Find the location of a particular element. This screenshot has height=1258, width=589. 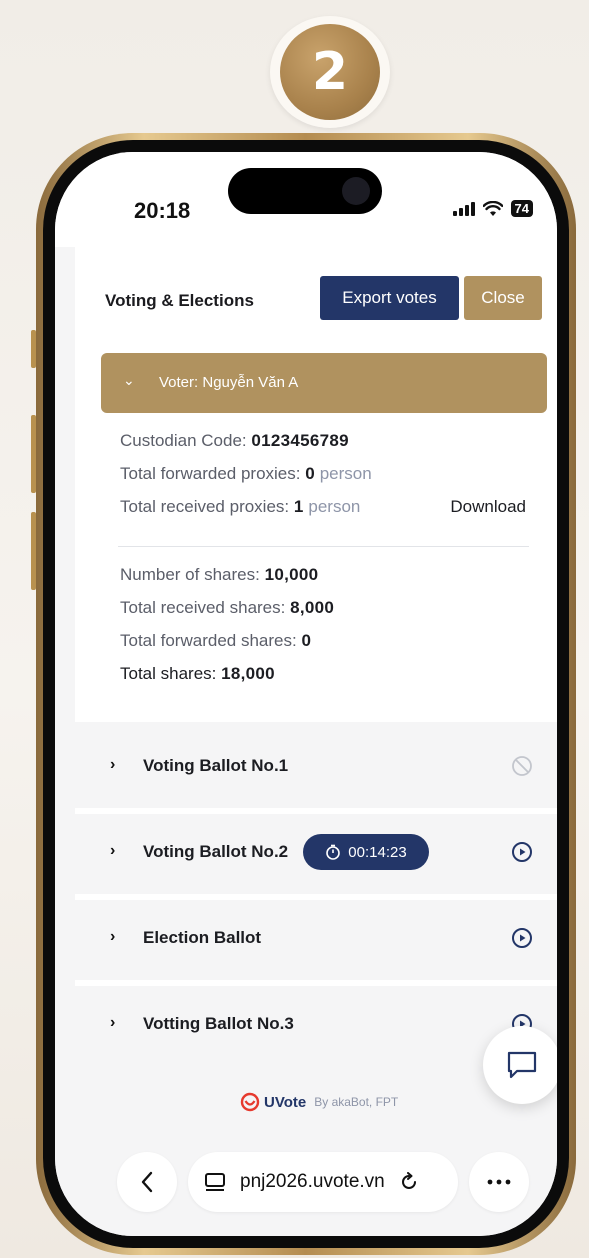

address-bar: pnj2026.uvote.vn is located at coordinates (323, 1182).